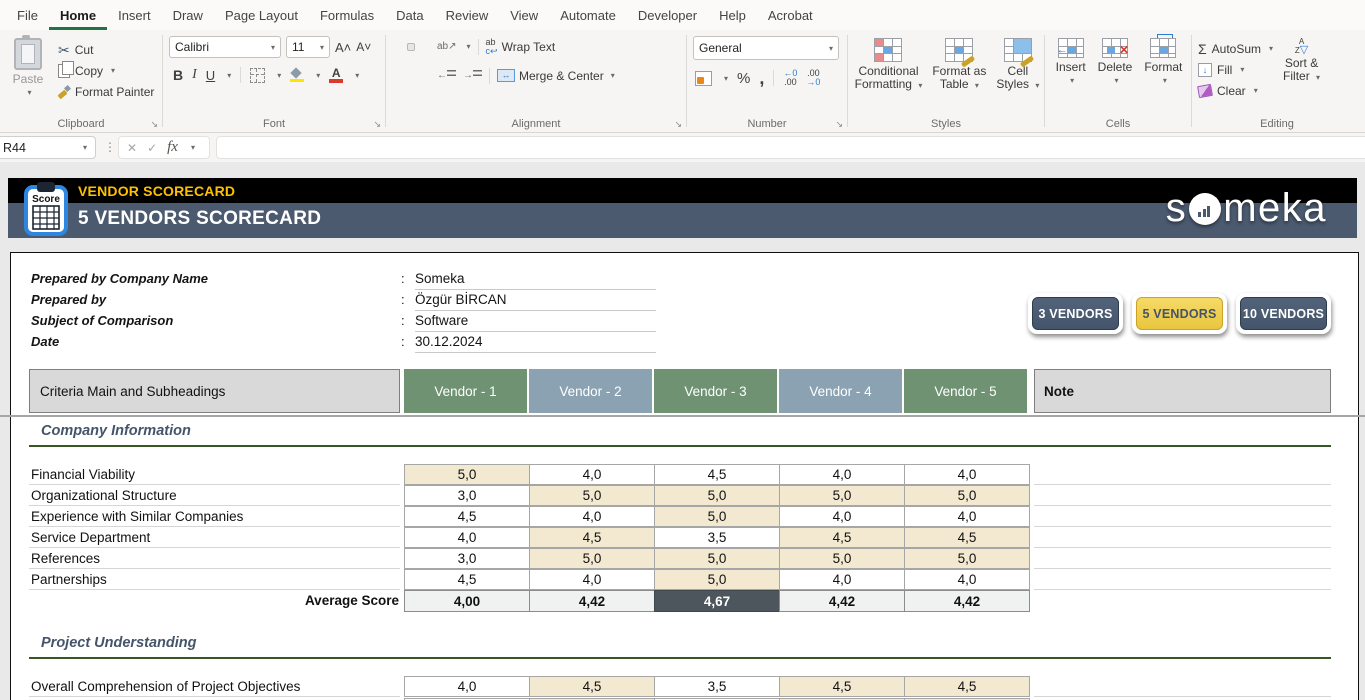 The height and width of the screenshot is (700, 1365). I want to click on align-center-button, so click(411, 76).